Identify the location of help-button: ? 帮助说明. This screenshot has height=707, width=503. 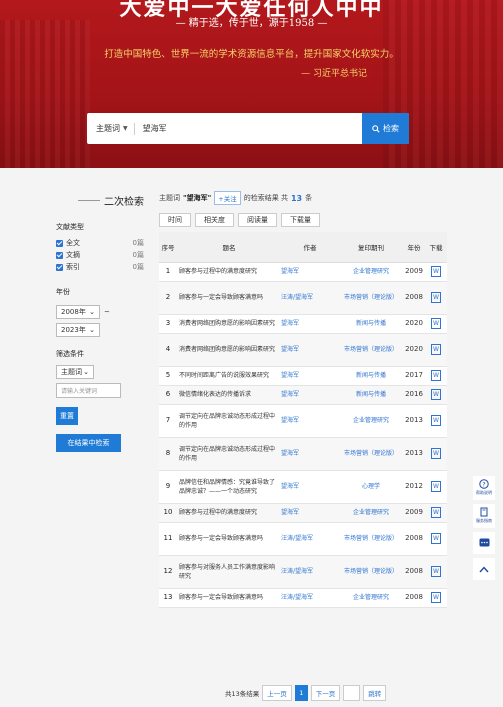
(484, 488).